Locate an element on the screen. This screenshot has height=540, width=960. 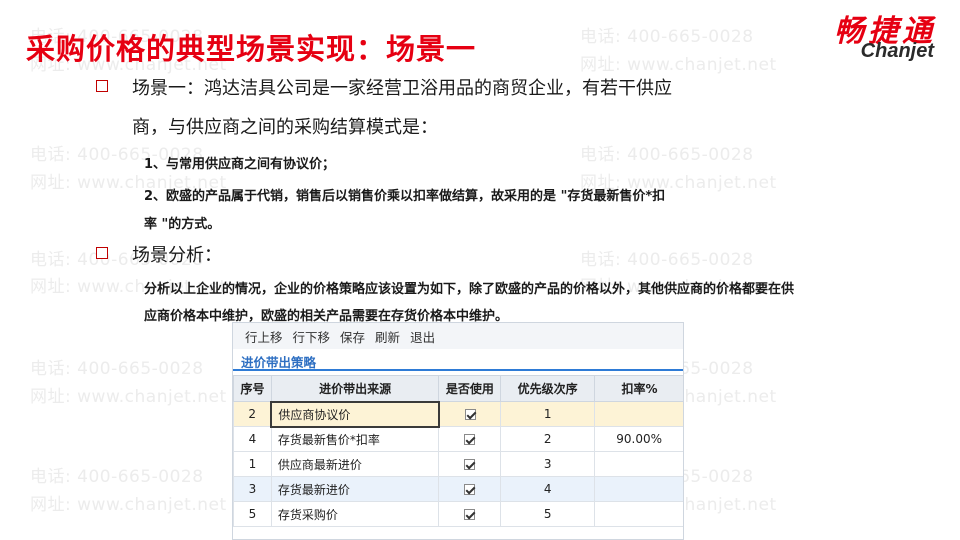
chanjet-logo: 畅捷通 Chanjet is located at coordinates (860, 37).